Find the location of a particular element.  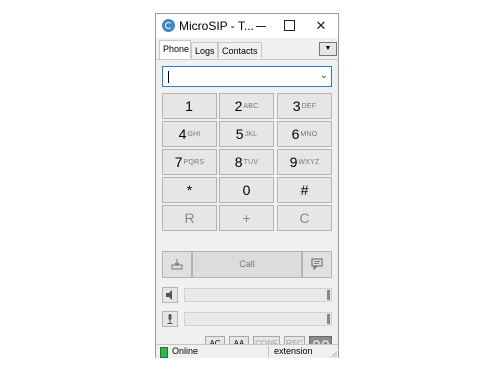

key-digit: * is located at coordinates (189, 190).